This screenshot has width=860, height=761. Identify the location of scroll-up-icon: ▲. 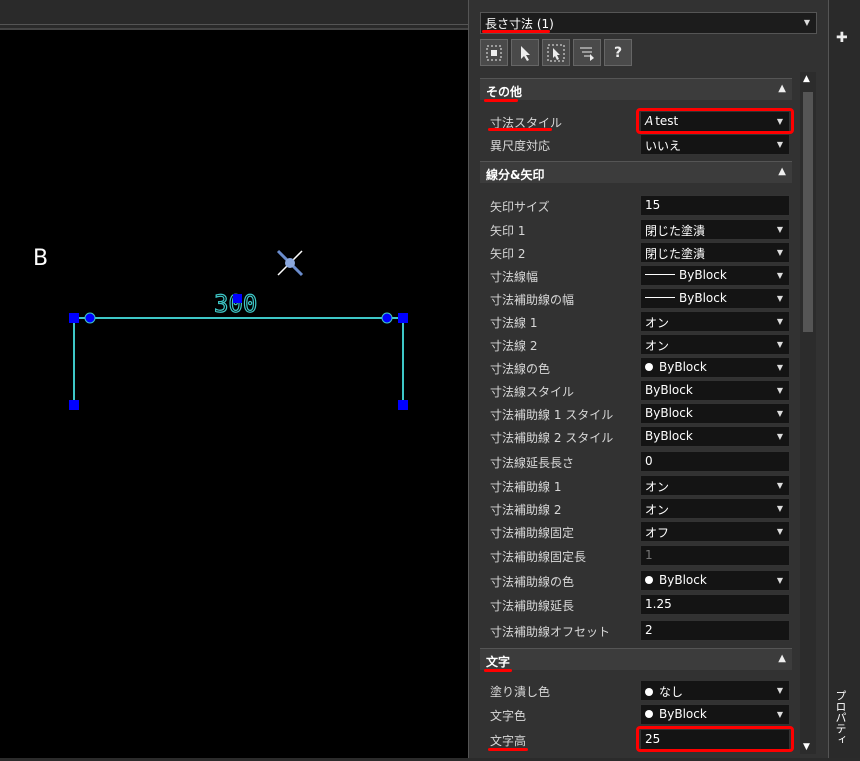
(806, 79).